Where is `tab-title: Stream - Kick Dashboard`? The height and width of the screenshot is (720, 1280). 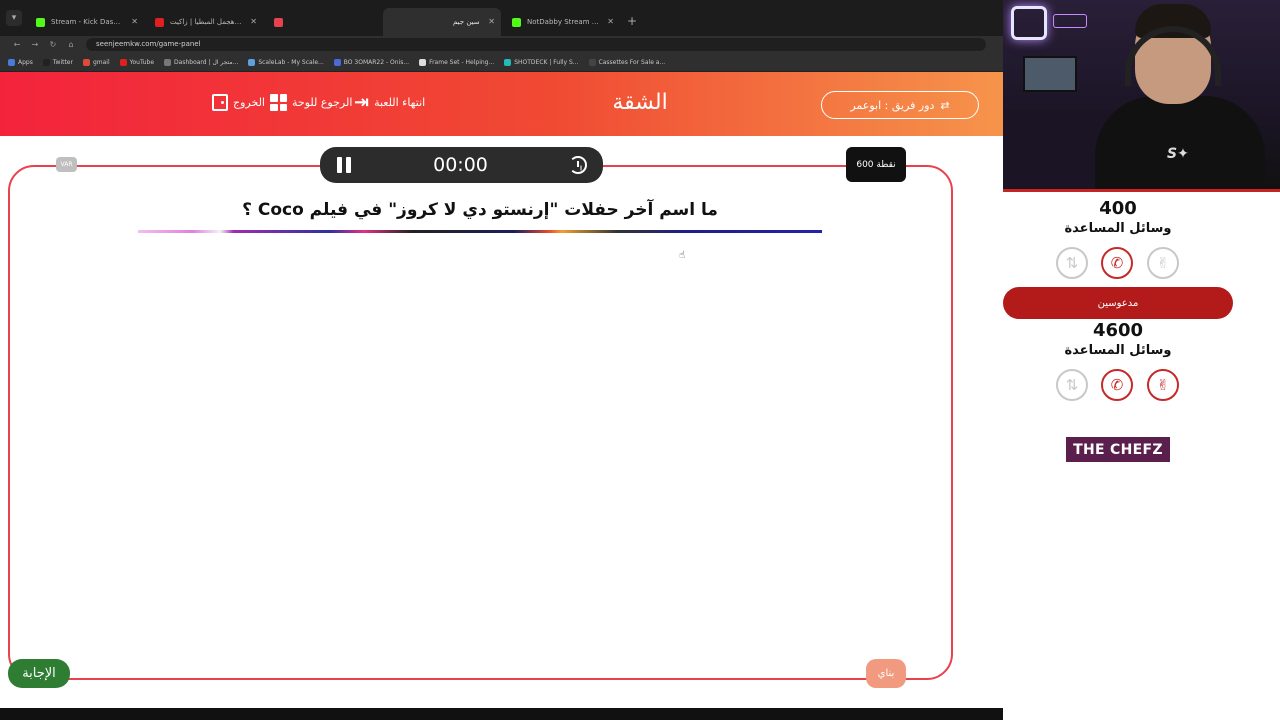 tab-title: Stream - Kick Dashboard is located at coordinates (87, 22).